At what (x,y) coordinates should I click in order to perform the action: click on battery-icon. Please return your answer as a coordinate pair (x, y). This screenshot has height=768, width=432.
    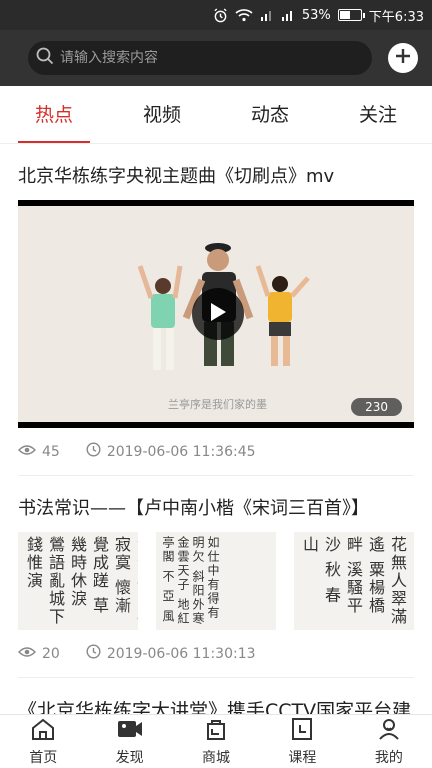
    Looking at the image, I should click on (351, 15).